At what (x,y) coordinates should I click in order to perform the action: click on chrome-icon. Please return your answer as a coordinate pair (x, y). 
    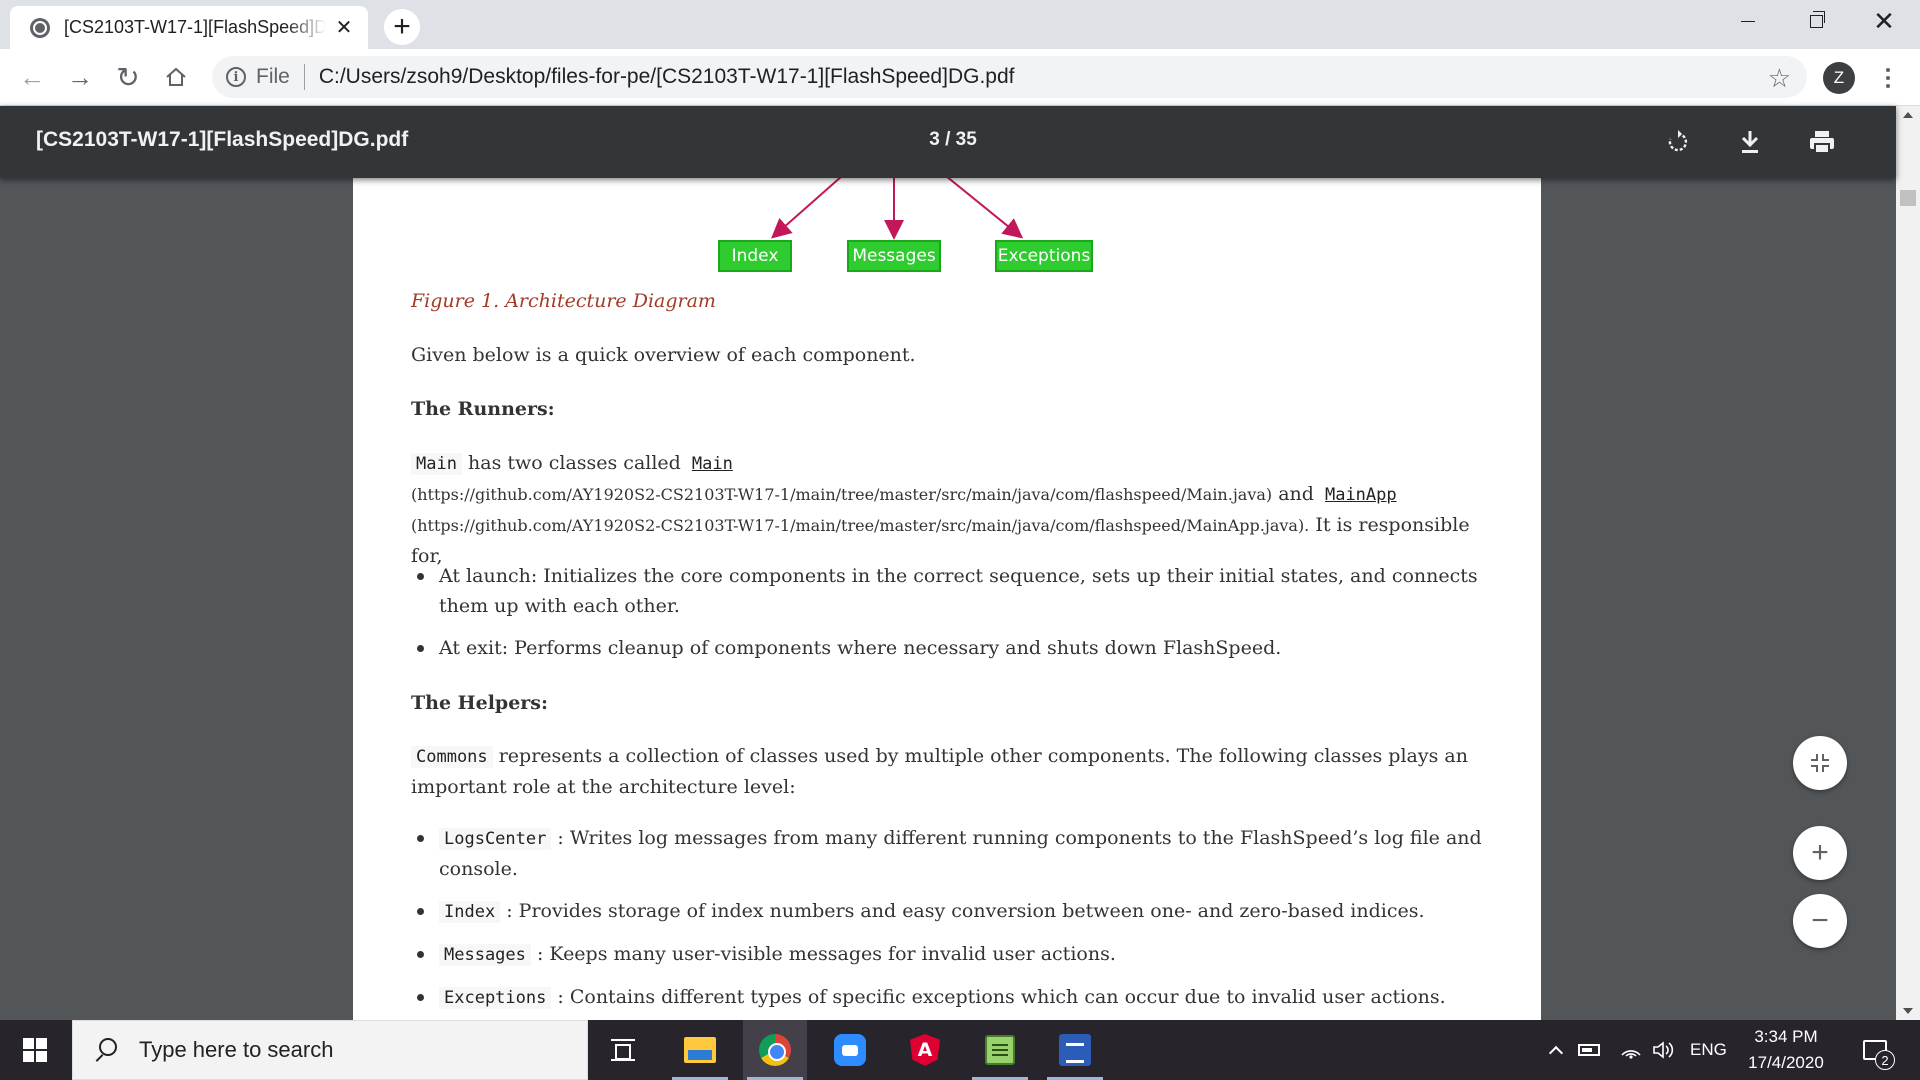
    Looking at the image, I should click on (775, 1050).